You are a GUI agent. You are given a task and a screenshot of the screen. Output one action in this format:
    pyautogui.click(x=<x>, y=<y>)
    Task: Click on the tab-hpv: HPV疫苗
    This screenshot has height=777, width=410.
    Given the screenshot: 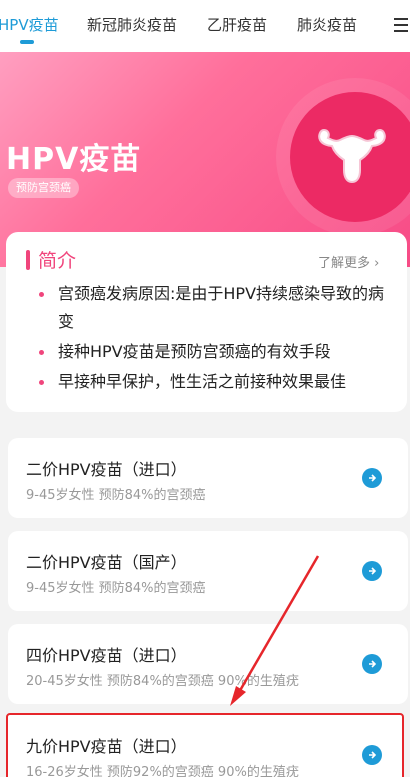 What is the action you would take?
    pyautogui.click(x=29, y=24)
    